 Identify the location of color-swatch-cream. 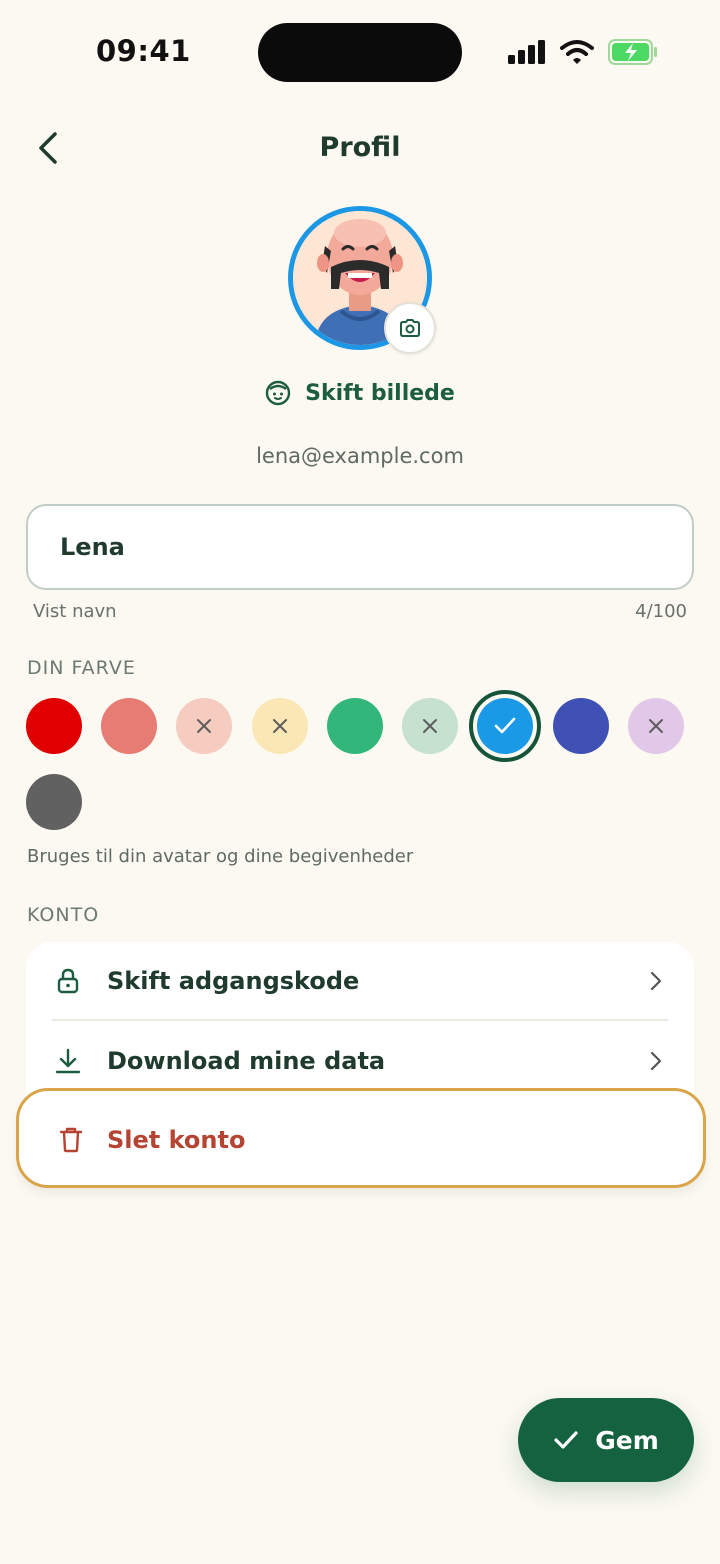
(280, 726).